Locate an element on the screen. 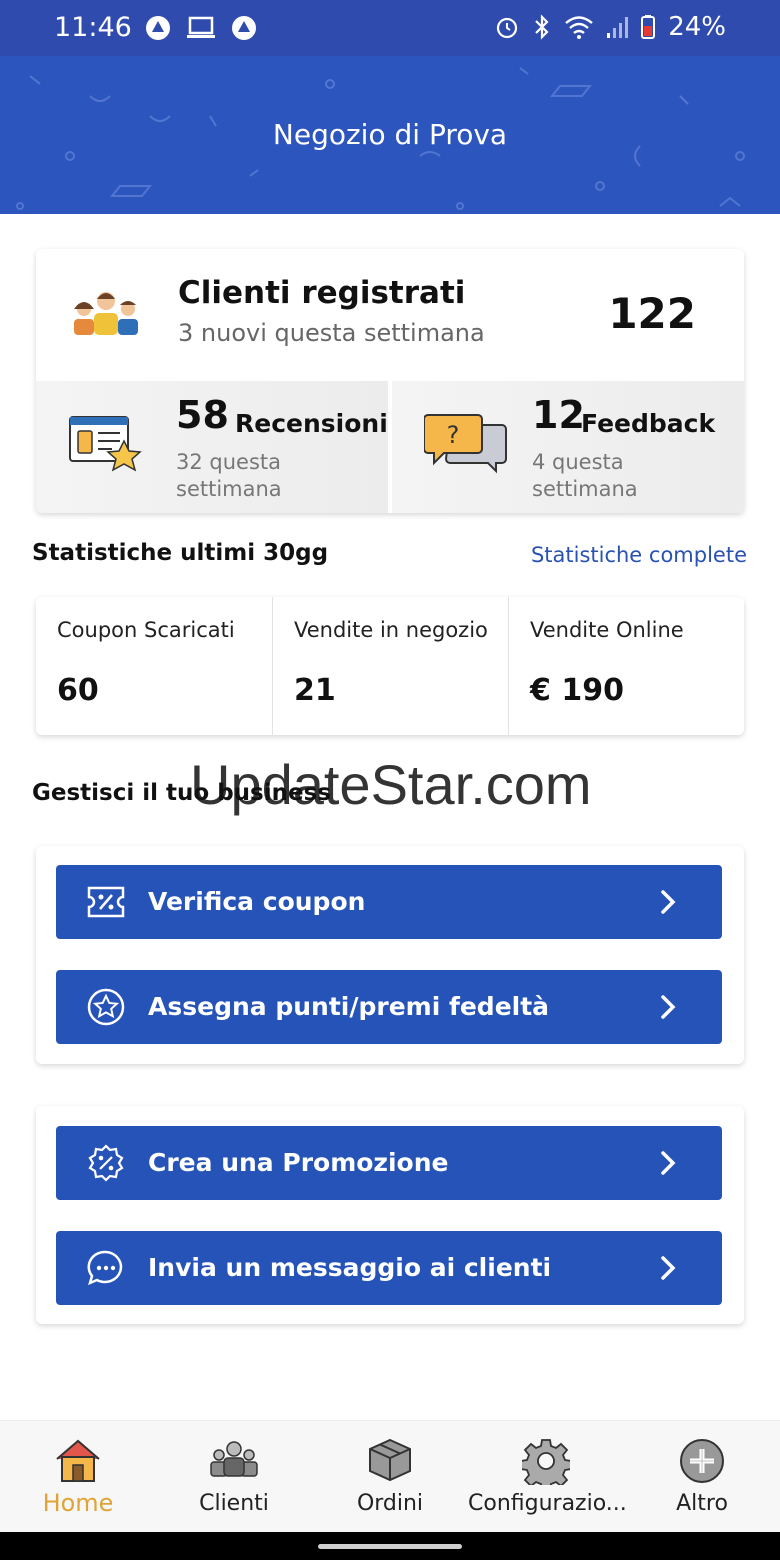 This screenshot has height=1560, width=780. reviews-count: 58 is located at coordinates (202, 415).